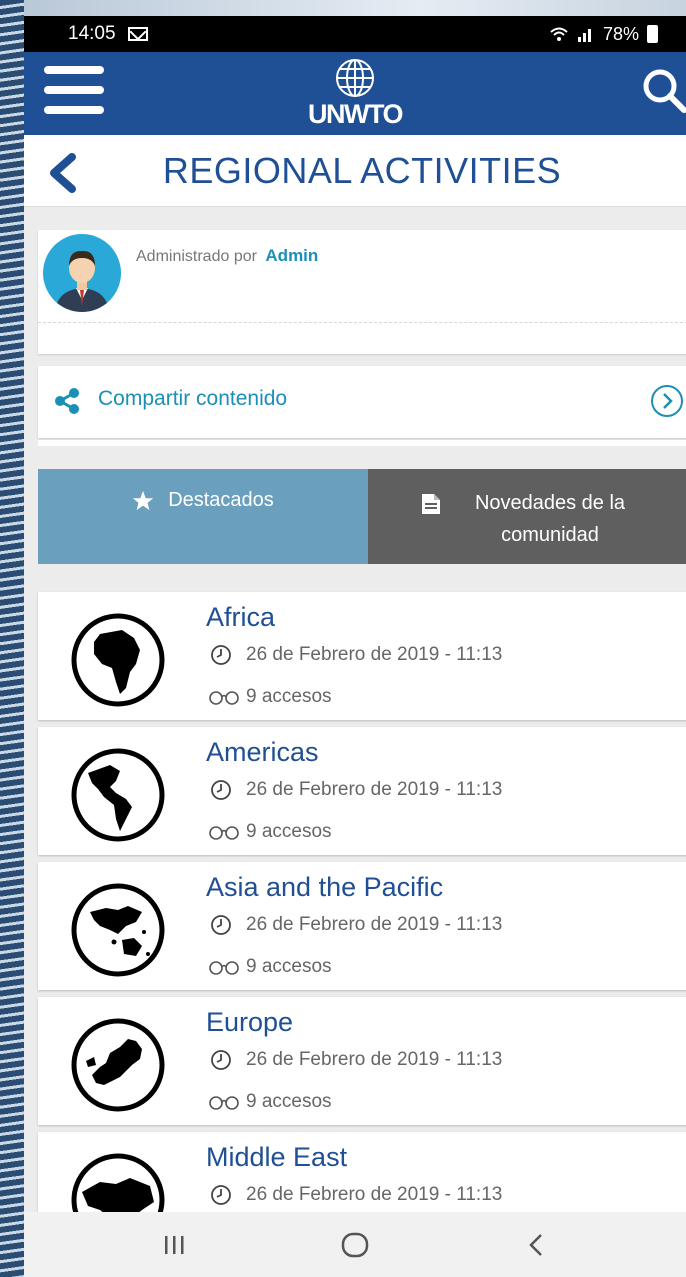 This screenshot has height=1277, width=686. What do you see at coordinates (362, 443) in the screenshot?
I see `share-card-footer` at bounding box center [362, 443].